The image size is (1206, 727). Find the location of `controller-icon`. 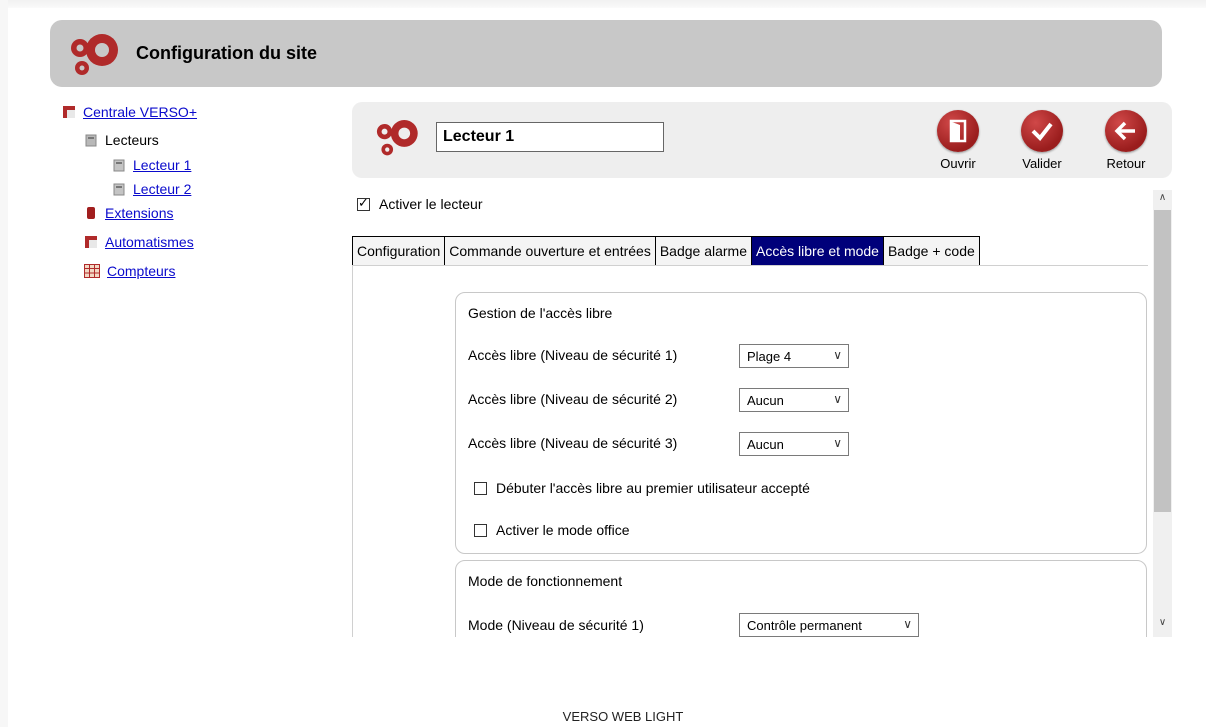

controller-icon is located at coordinates (69, 112).